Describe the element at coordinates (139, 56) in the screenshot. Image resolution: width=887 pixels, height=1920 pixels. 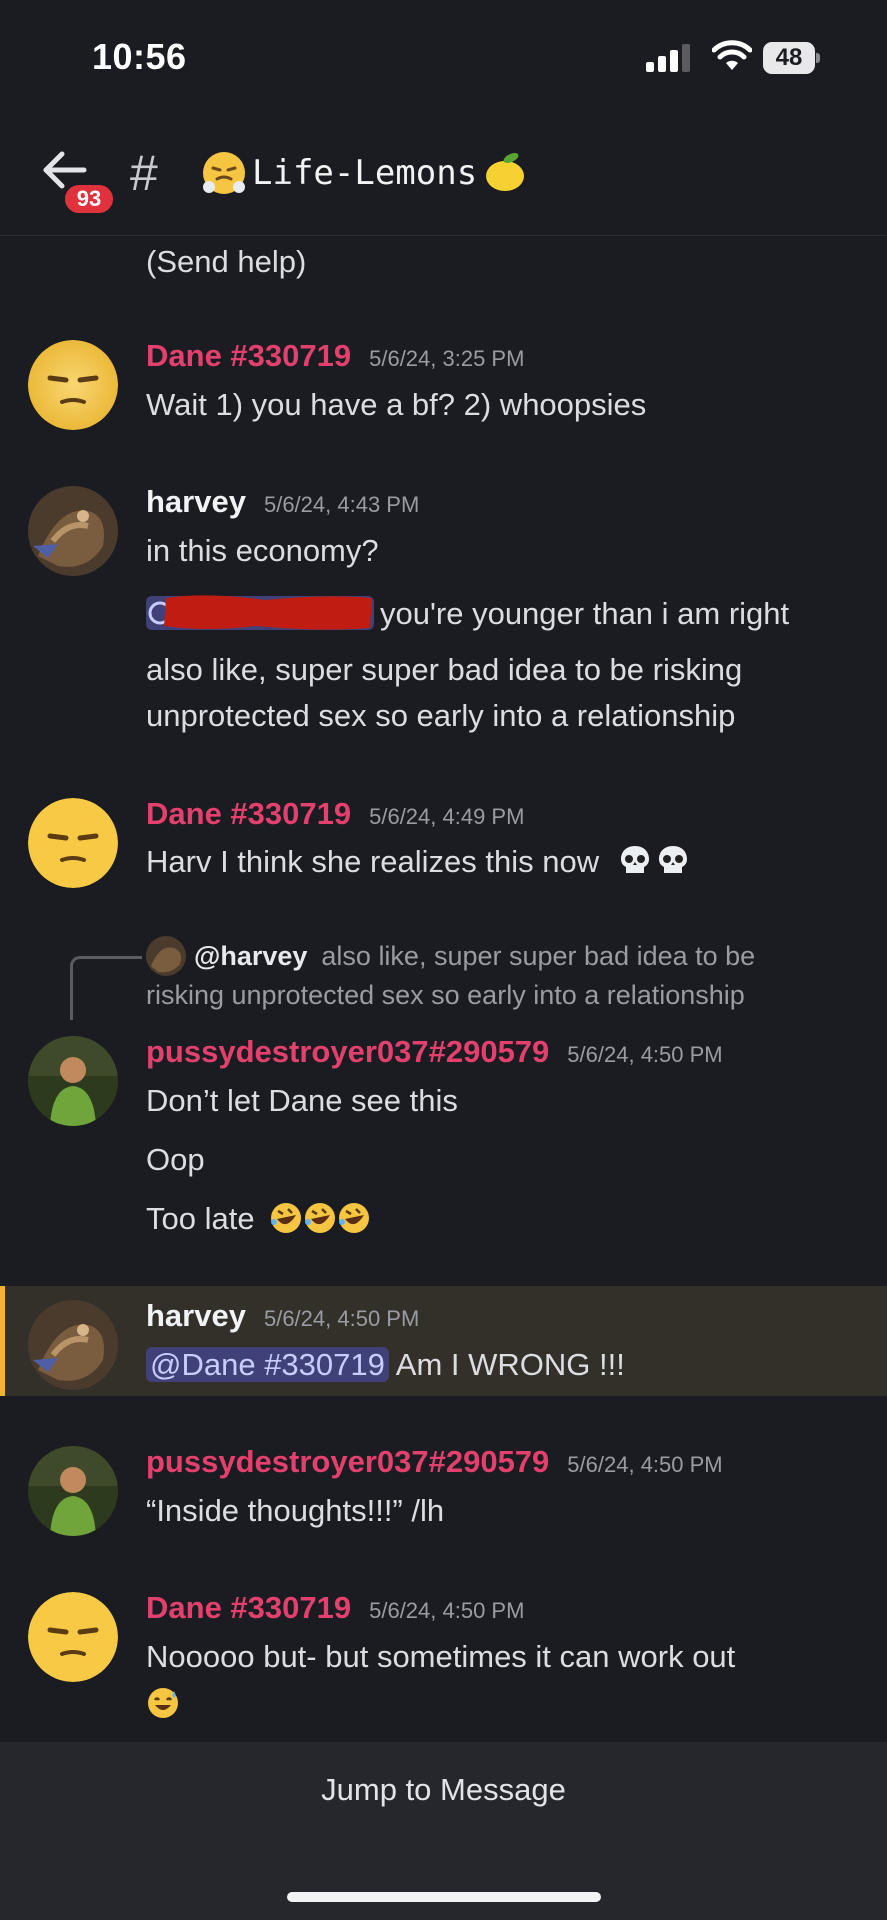
I see `status-time: 10:56` at that location.